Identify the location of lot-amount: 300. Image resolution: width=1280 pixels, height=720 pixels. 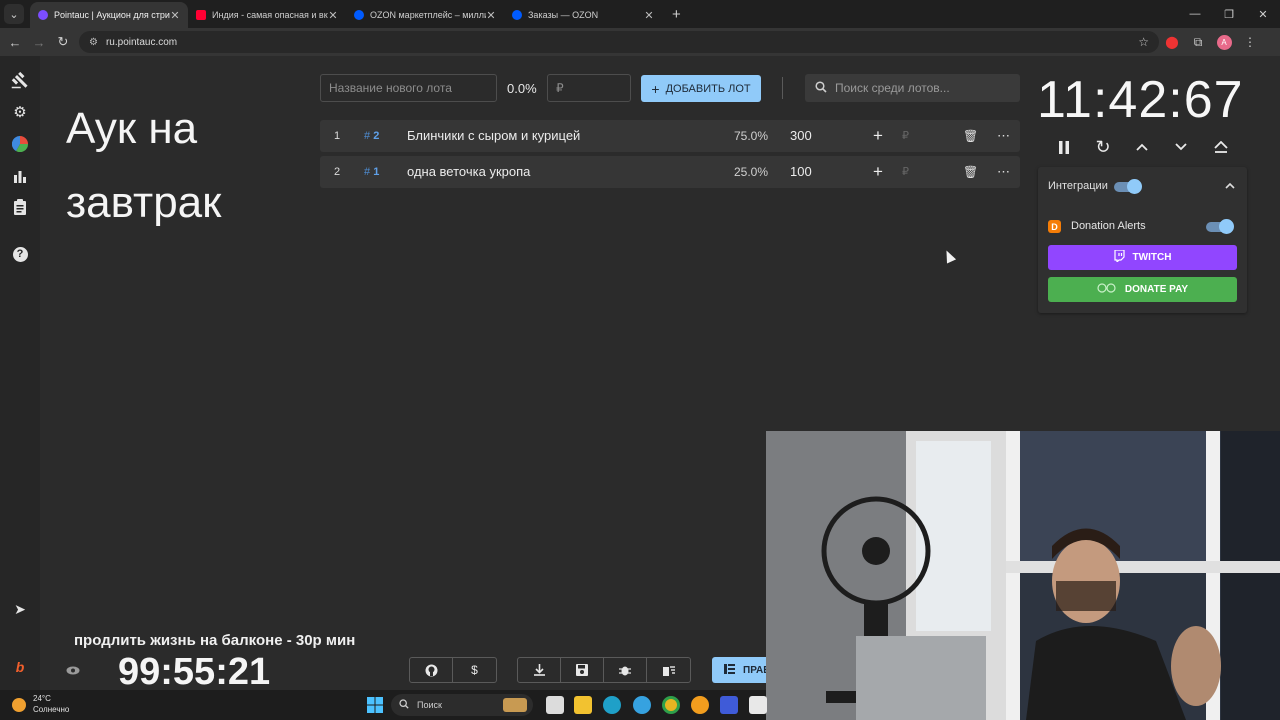
(801, 136).